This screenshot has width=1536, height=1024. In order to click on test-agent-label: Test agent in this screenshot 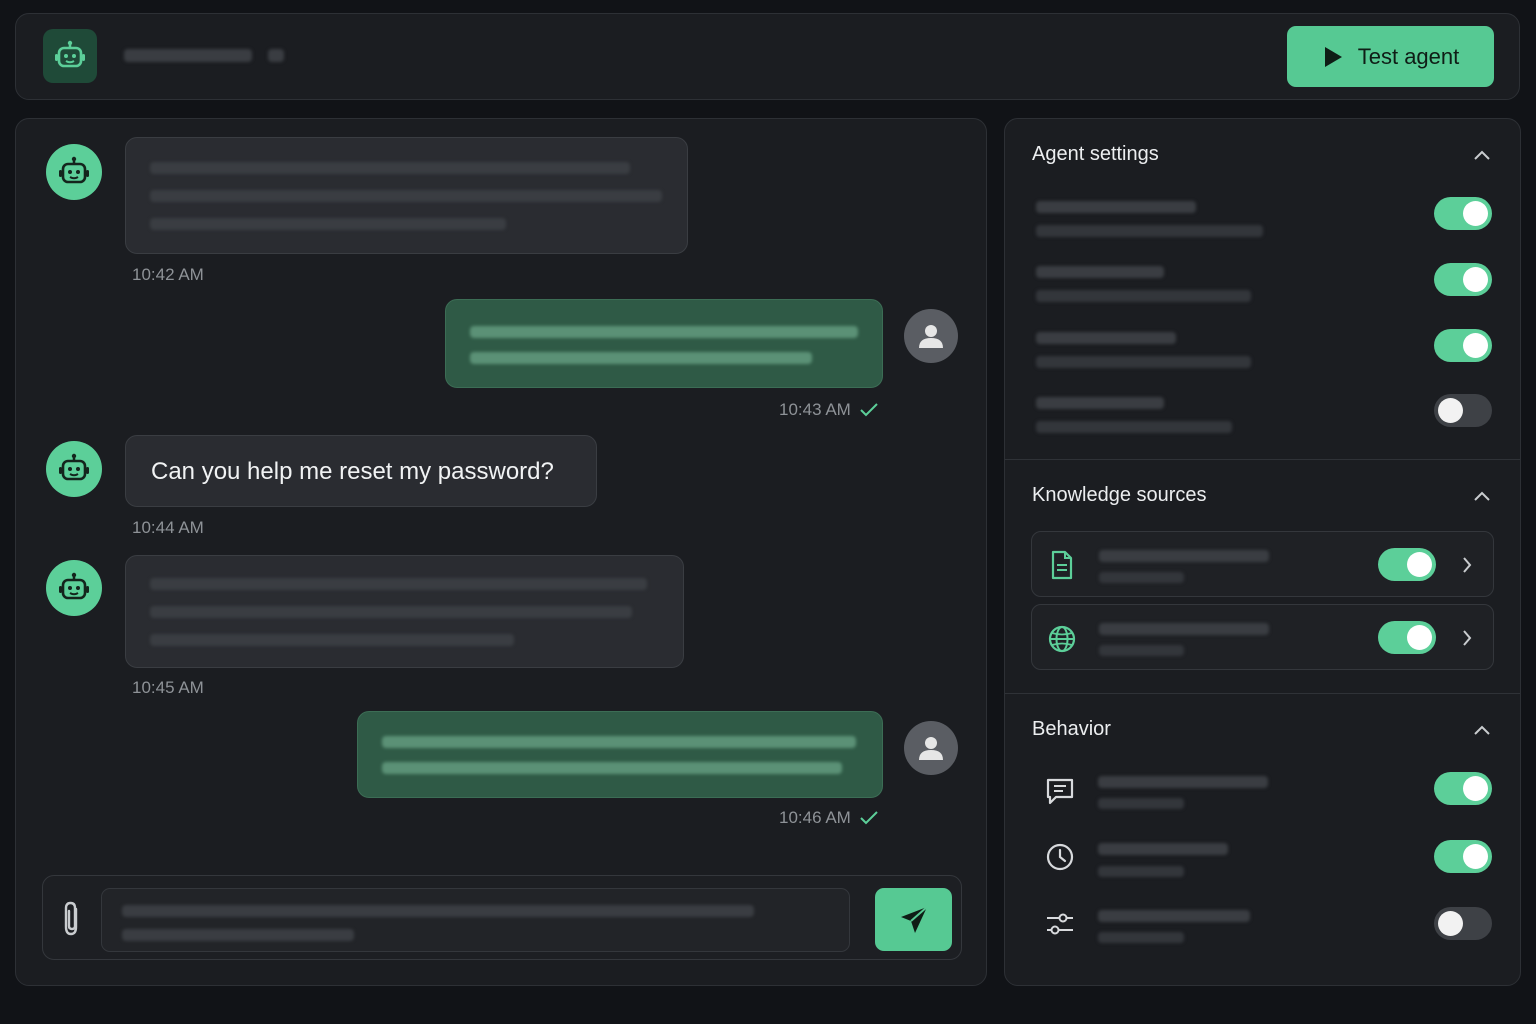, I will do `click(1408, 56)`.